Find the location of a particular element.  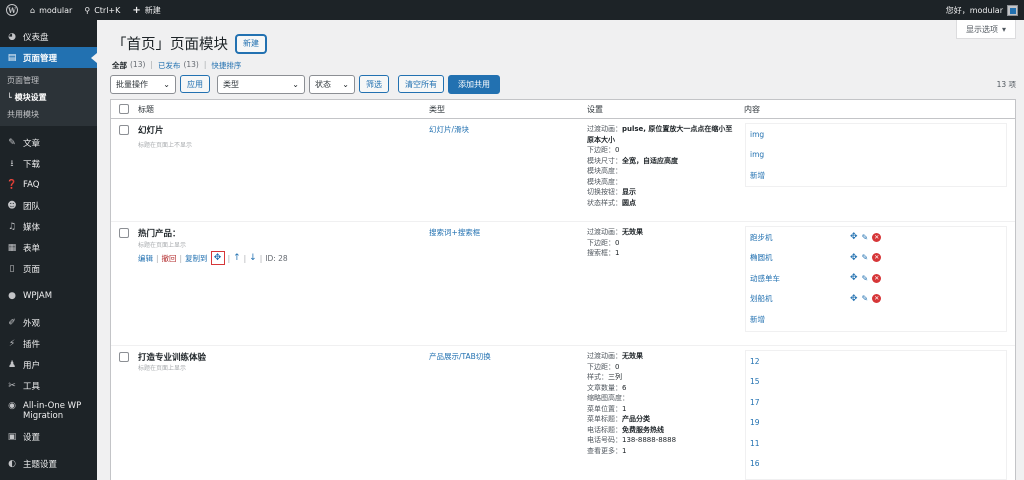

setting-value: 1 is located at coordinates (624, 450).